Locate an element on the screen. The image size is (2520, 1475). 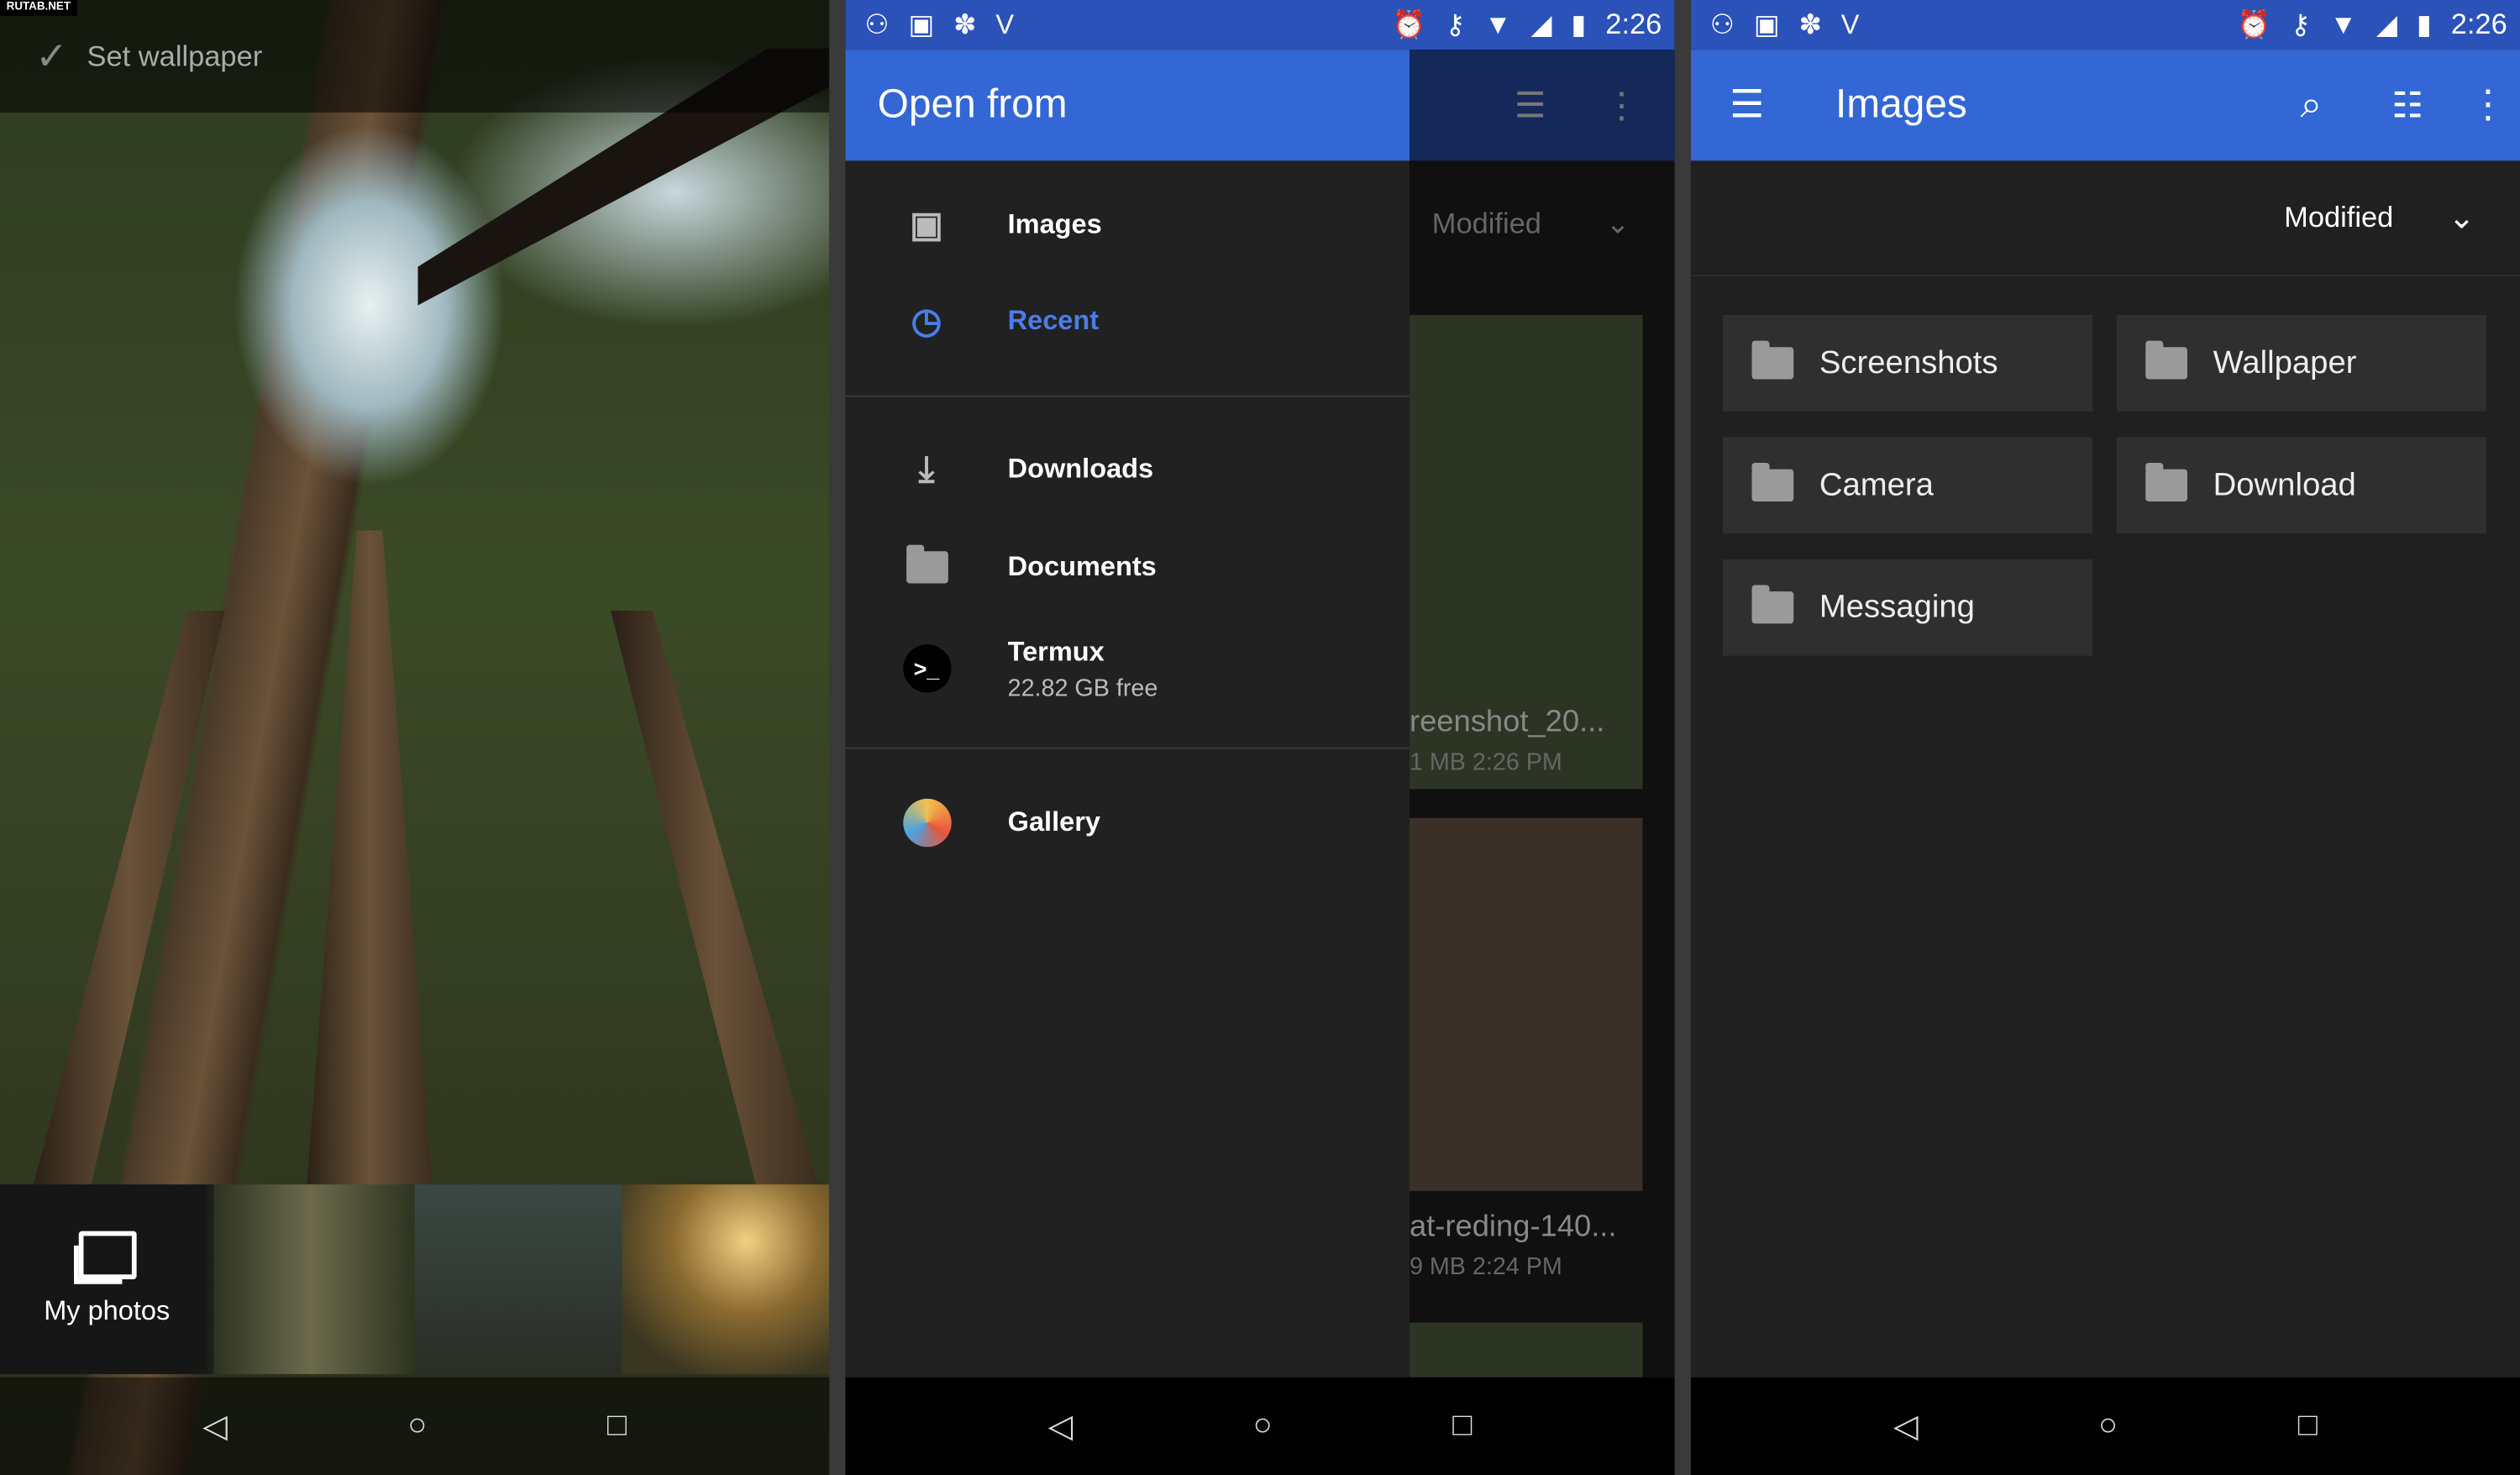
search-icon: ⌕ is located at coordinates (2311, 106).